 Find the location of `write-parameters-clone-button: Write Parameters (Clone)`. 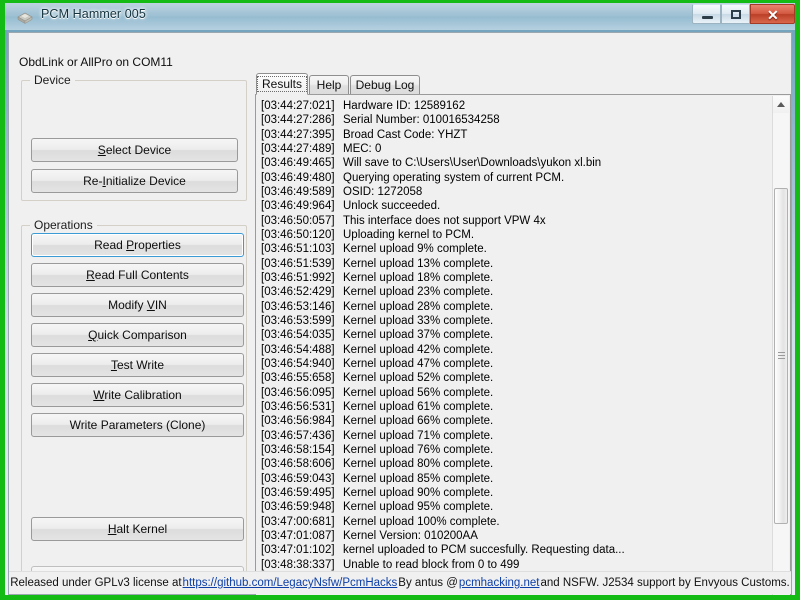

write-parameters-clone-button: Write Parameters (Clone) is located at coordinates (137, 425).